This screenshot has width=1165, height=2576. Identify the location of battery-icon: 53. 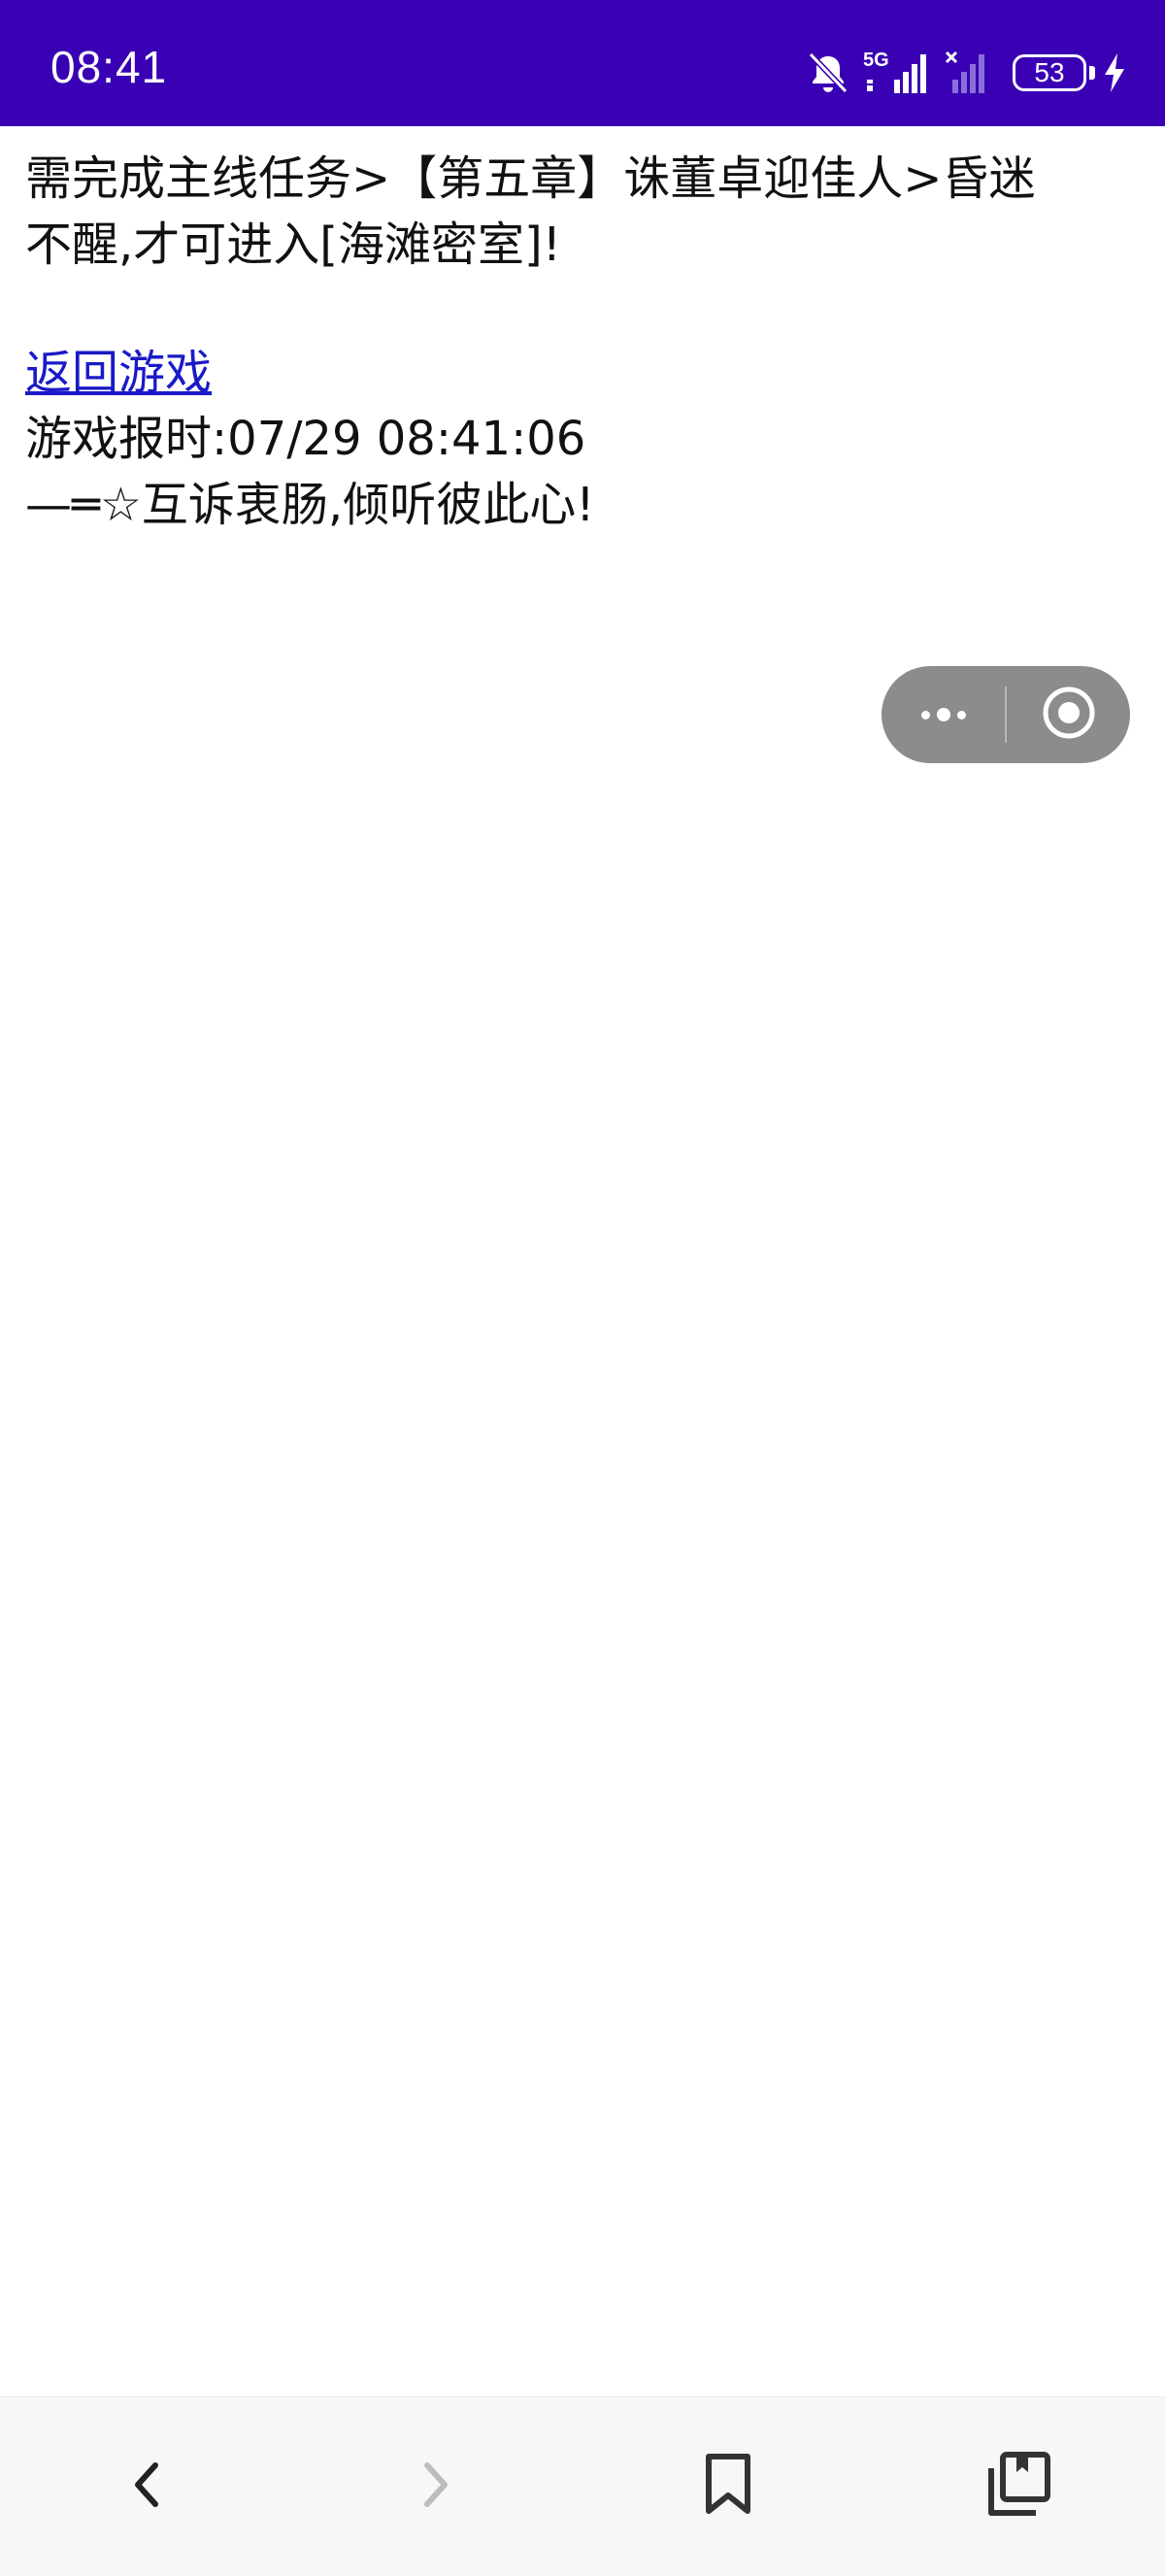
(1049, 72).